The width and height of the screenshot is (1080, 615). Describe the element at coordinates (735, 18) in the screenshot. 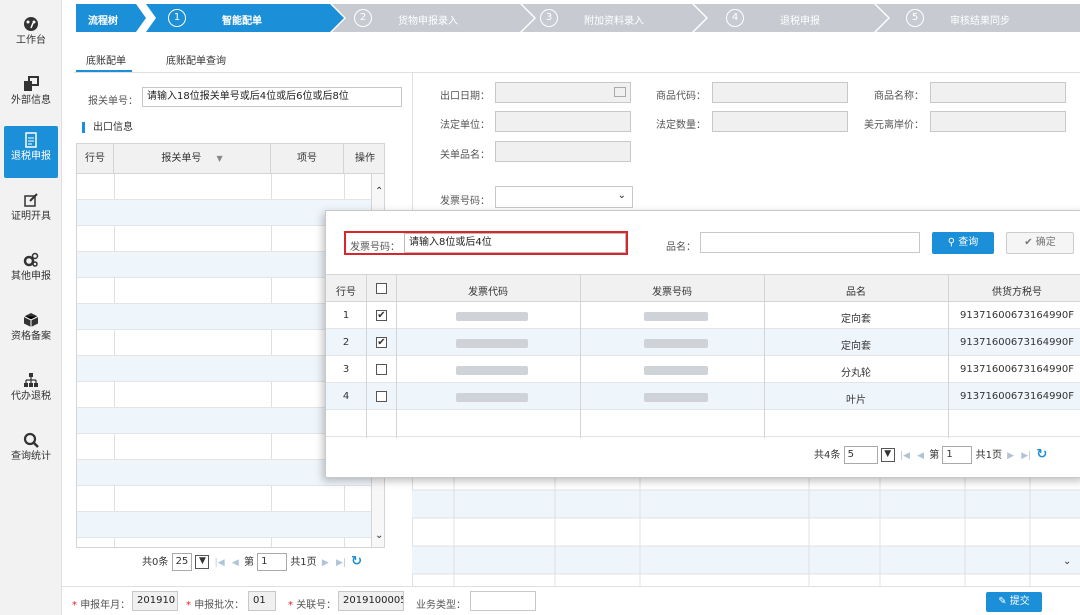

I see `step-number: 4` at that location.